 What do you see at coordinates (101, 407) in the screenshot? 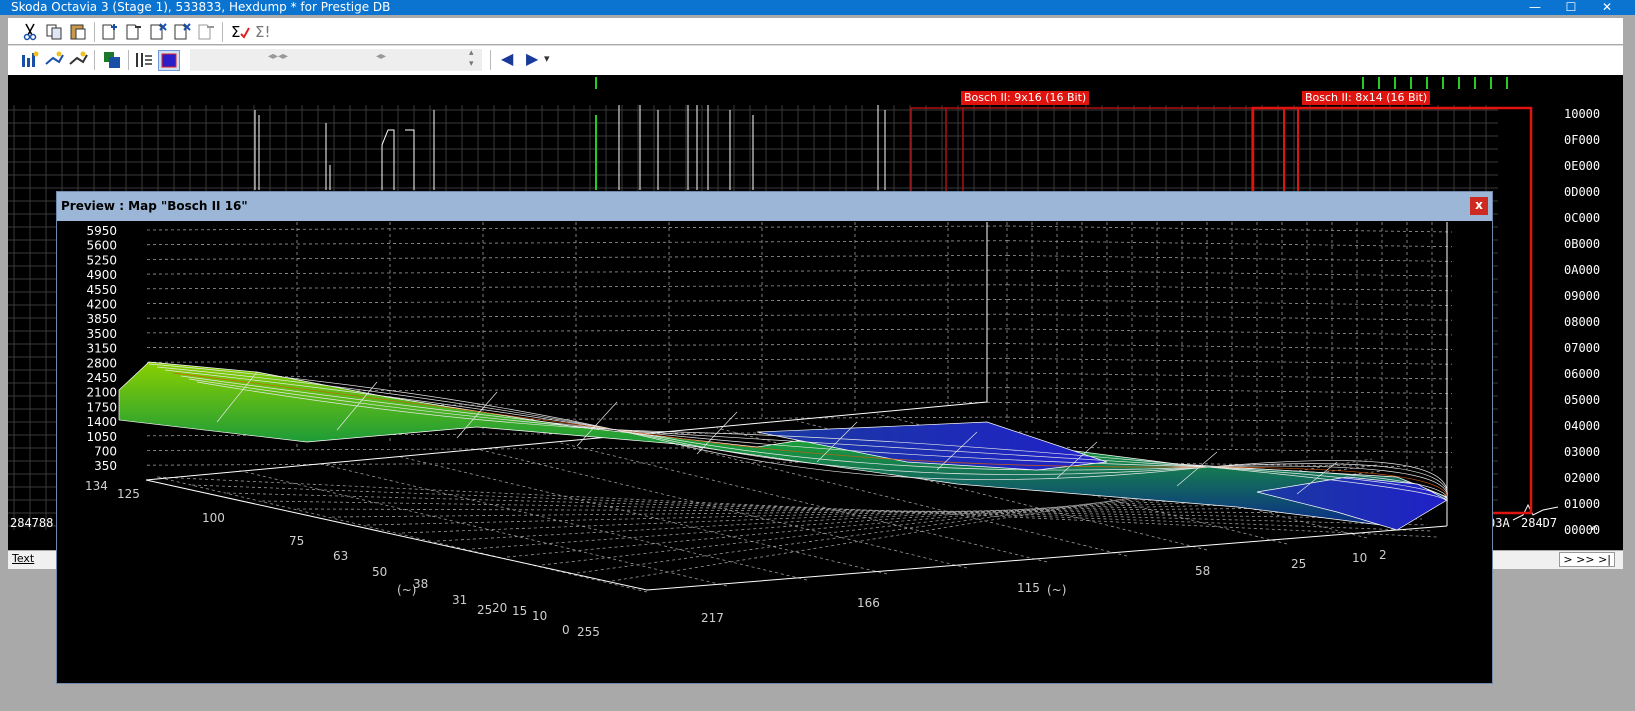
I see `z-axis-tick-label: 1750` at bounding box center [101, 407].